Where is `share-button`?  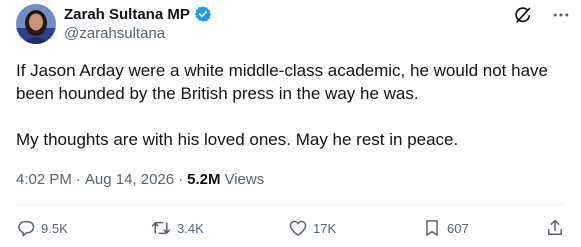 share-button is located at coordinates (555, 228).